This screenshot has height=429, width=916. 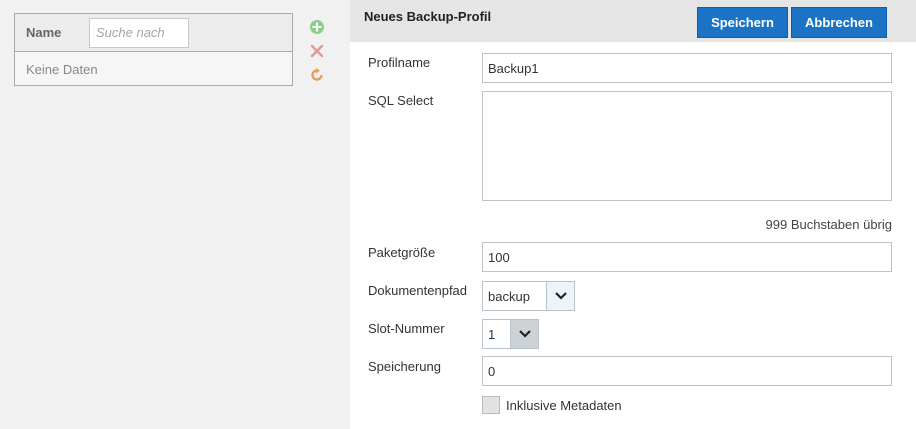 What do you see at coordinates (139, 32) in the screenshot?
I see `search-input` at bounding box center [139, 32].